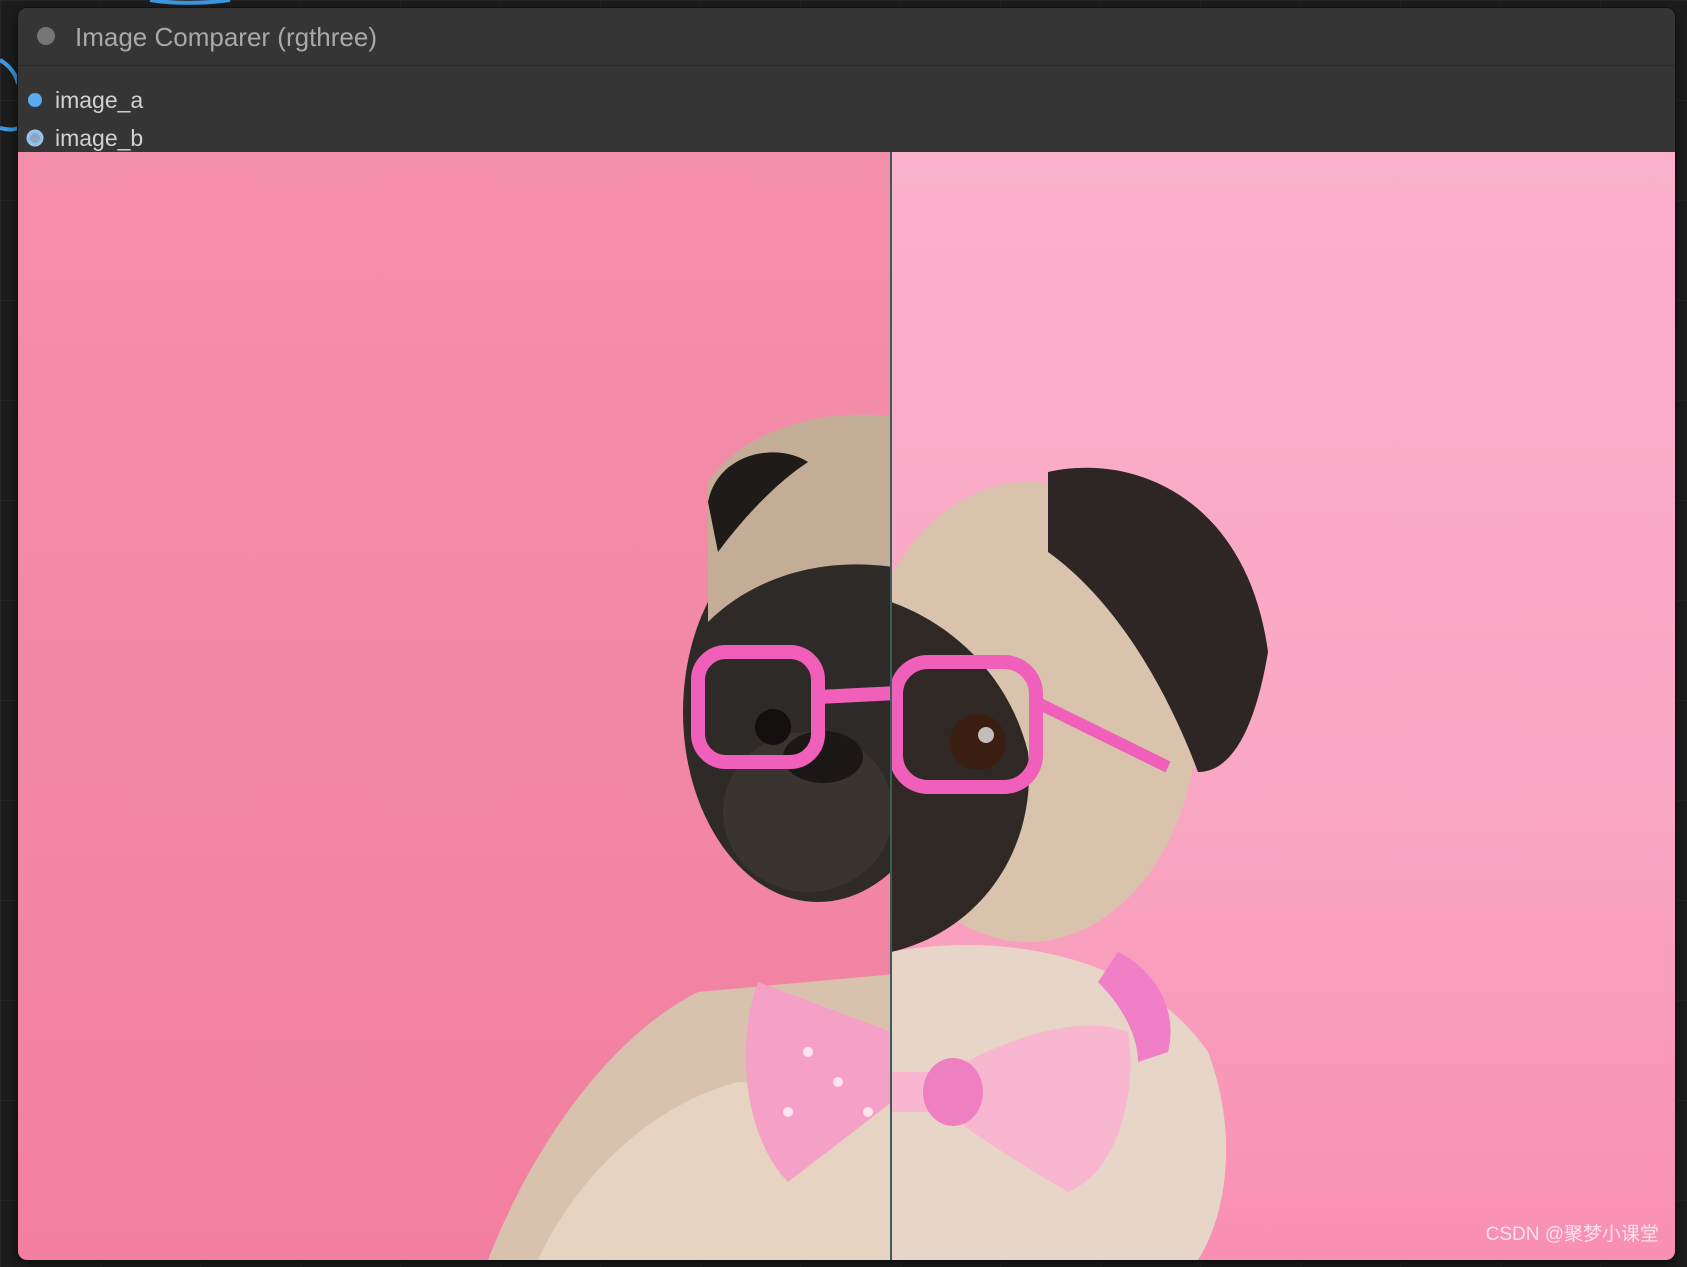 The width and height of the screenshot is (1687, 1267). What do you see at coordinates (226, 37) in the screenshot?
I see `node-title: Image Comparer (rgthree)` at bounding box center [226, 37].